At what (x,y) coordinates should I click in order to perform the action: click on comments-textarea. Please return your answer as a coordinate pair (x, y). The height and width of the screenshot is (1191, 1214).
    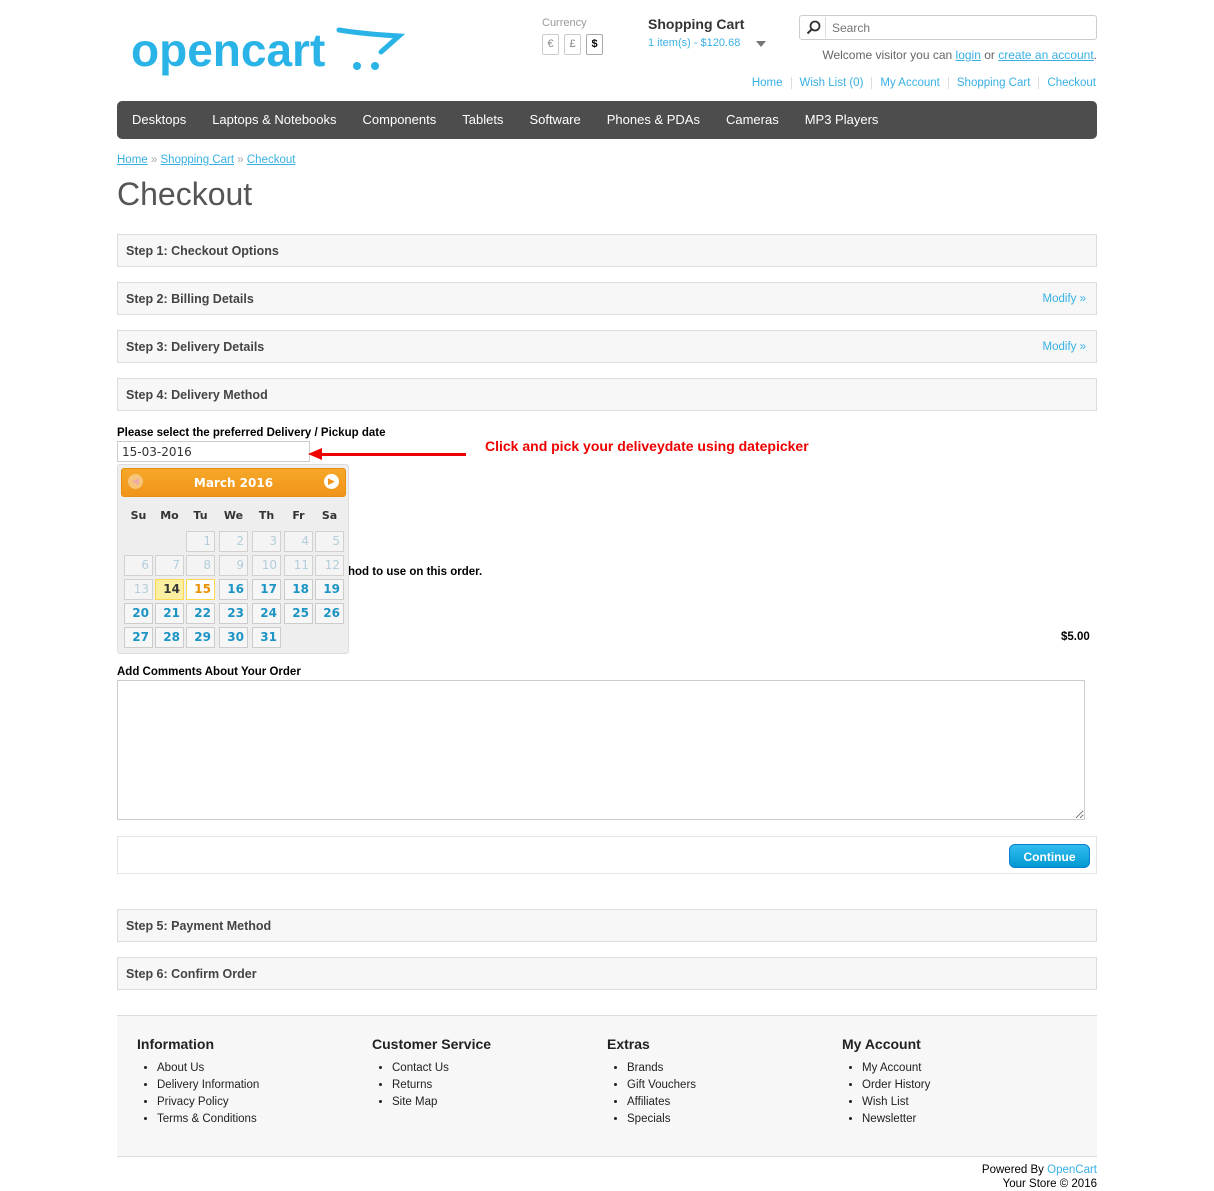
    Looking at the image, I should click on (601, 750).